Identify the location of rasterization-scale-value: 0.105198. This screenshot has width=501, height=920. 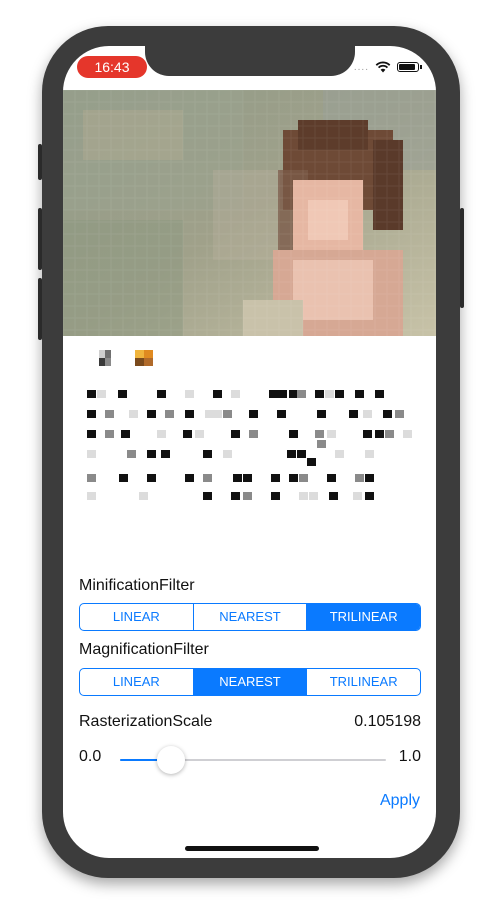
(387, 721).